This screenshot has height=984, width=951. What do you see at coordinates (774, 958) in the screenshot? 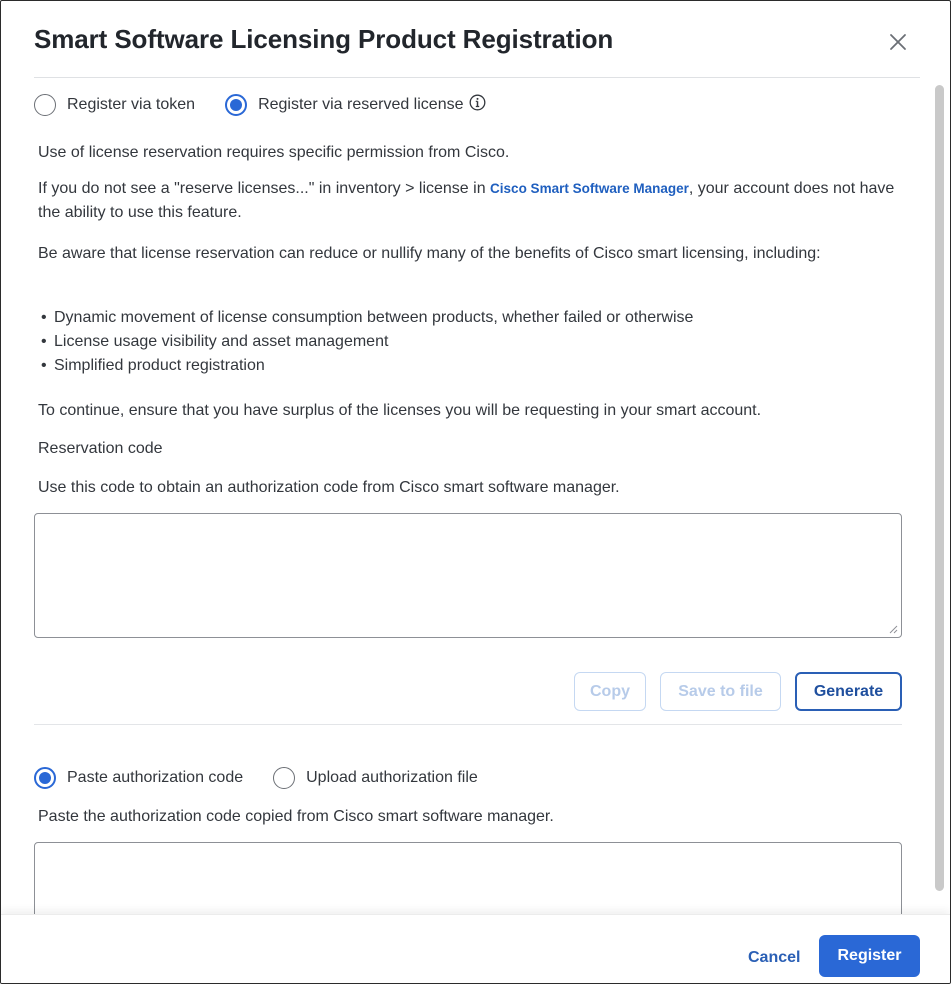
I see `cancel-button: Cancel` at bounding box center [774, 958].